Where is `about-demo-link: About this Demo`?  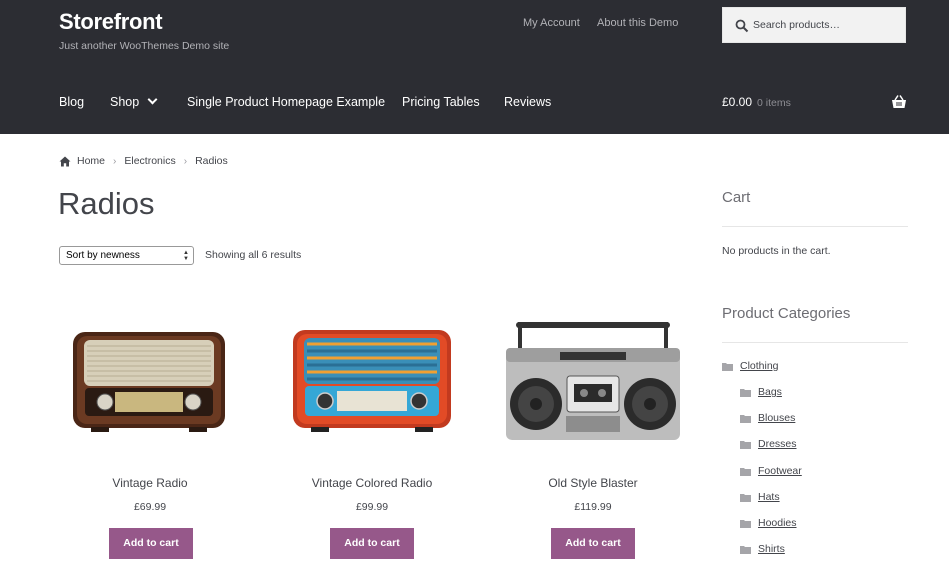
about-demo-link: About this Demo is located at coordinates (637, 23).